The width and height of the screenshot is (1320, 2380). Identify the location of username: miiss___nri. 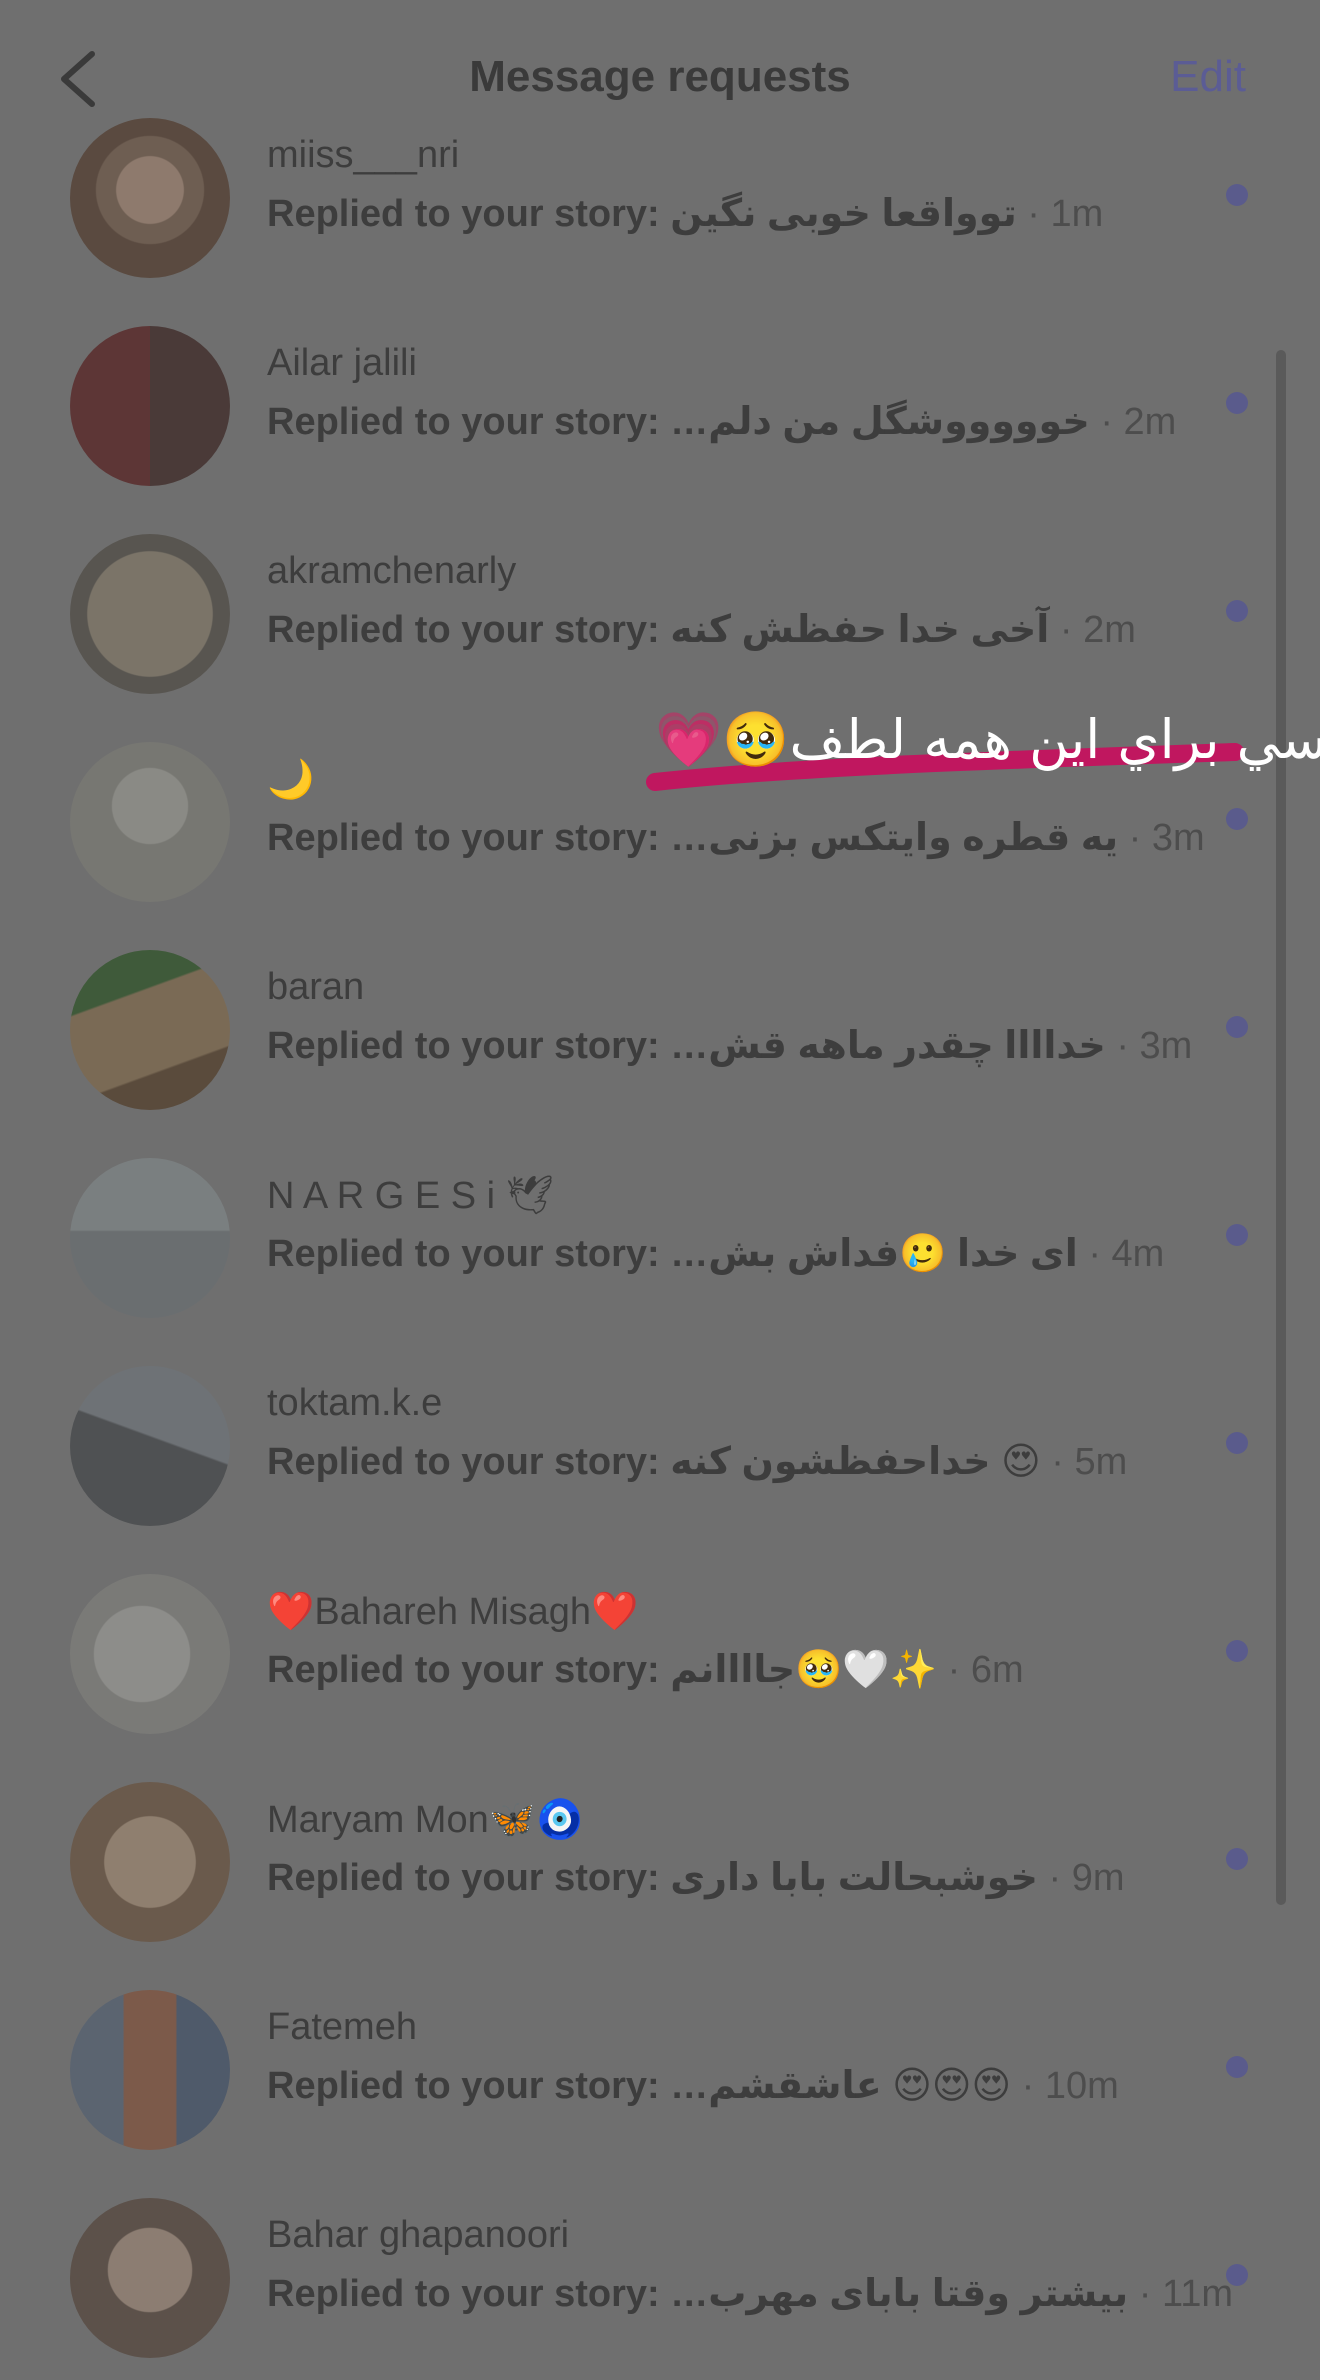
(363, 155).